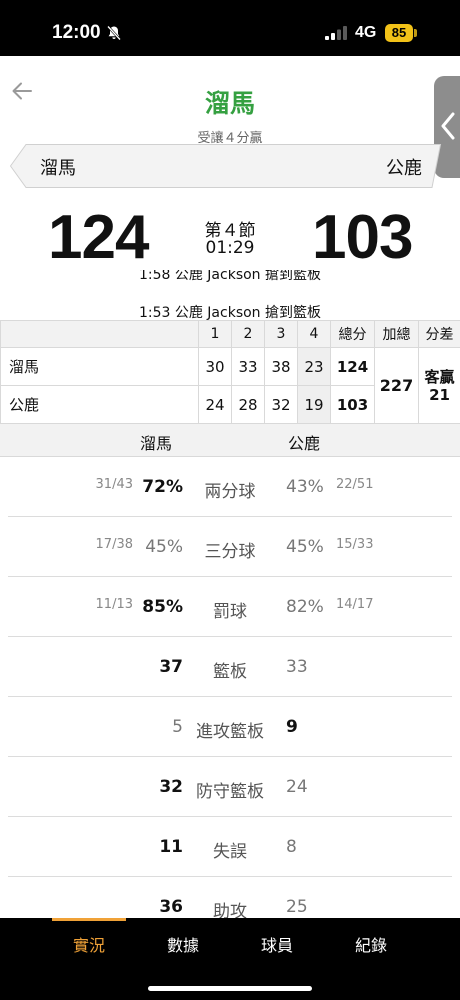  Describe the element at coordinates (281, 404) in the screenshot. I see `quarter-score: 32` at that location.